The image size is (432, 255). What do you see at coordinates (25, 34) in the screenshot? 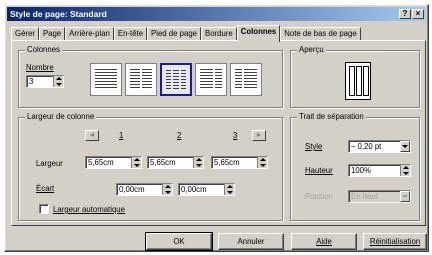
I see `tab-manage: Gérer` at bounding box center [25, 34].